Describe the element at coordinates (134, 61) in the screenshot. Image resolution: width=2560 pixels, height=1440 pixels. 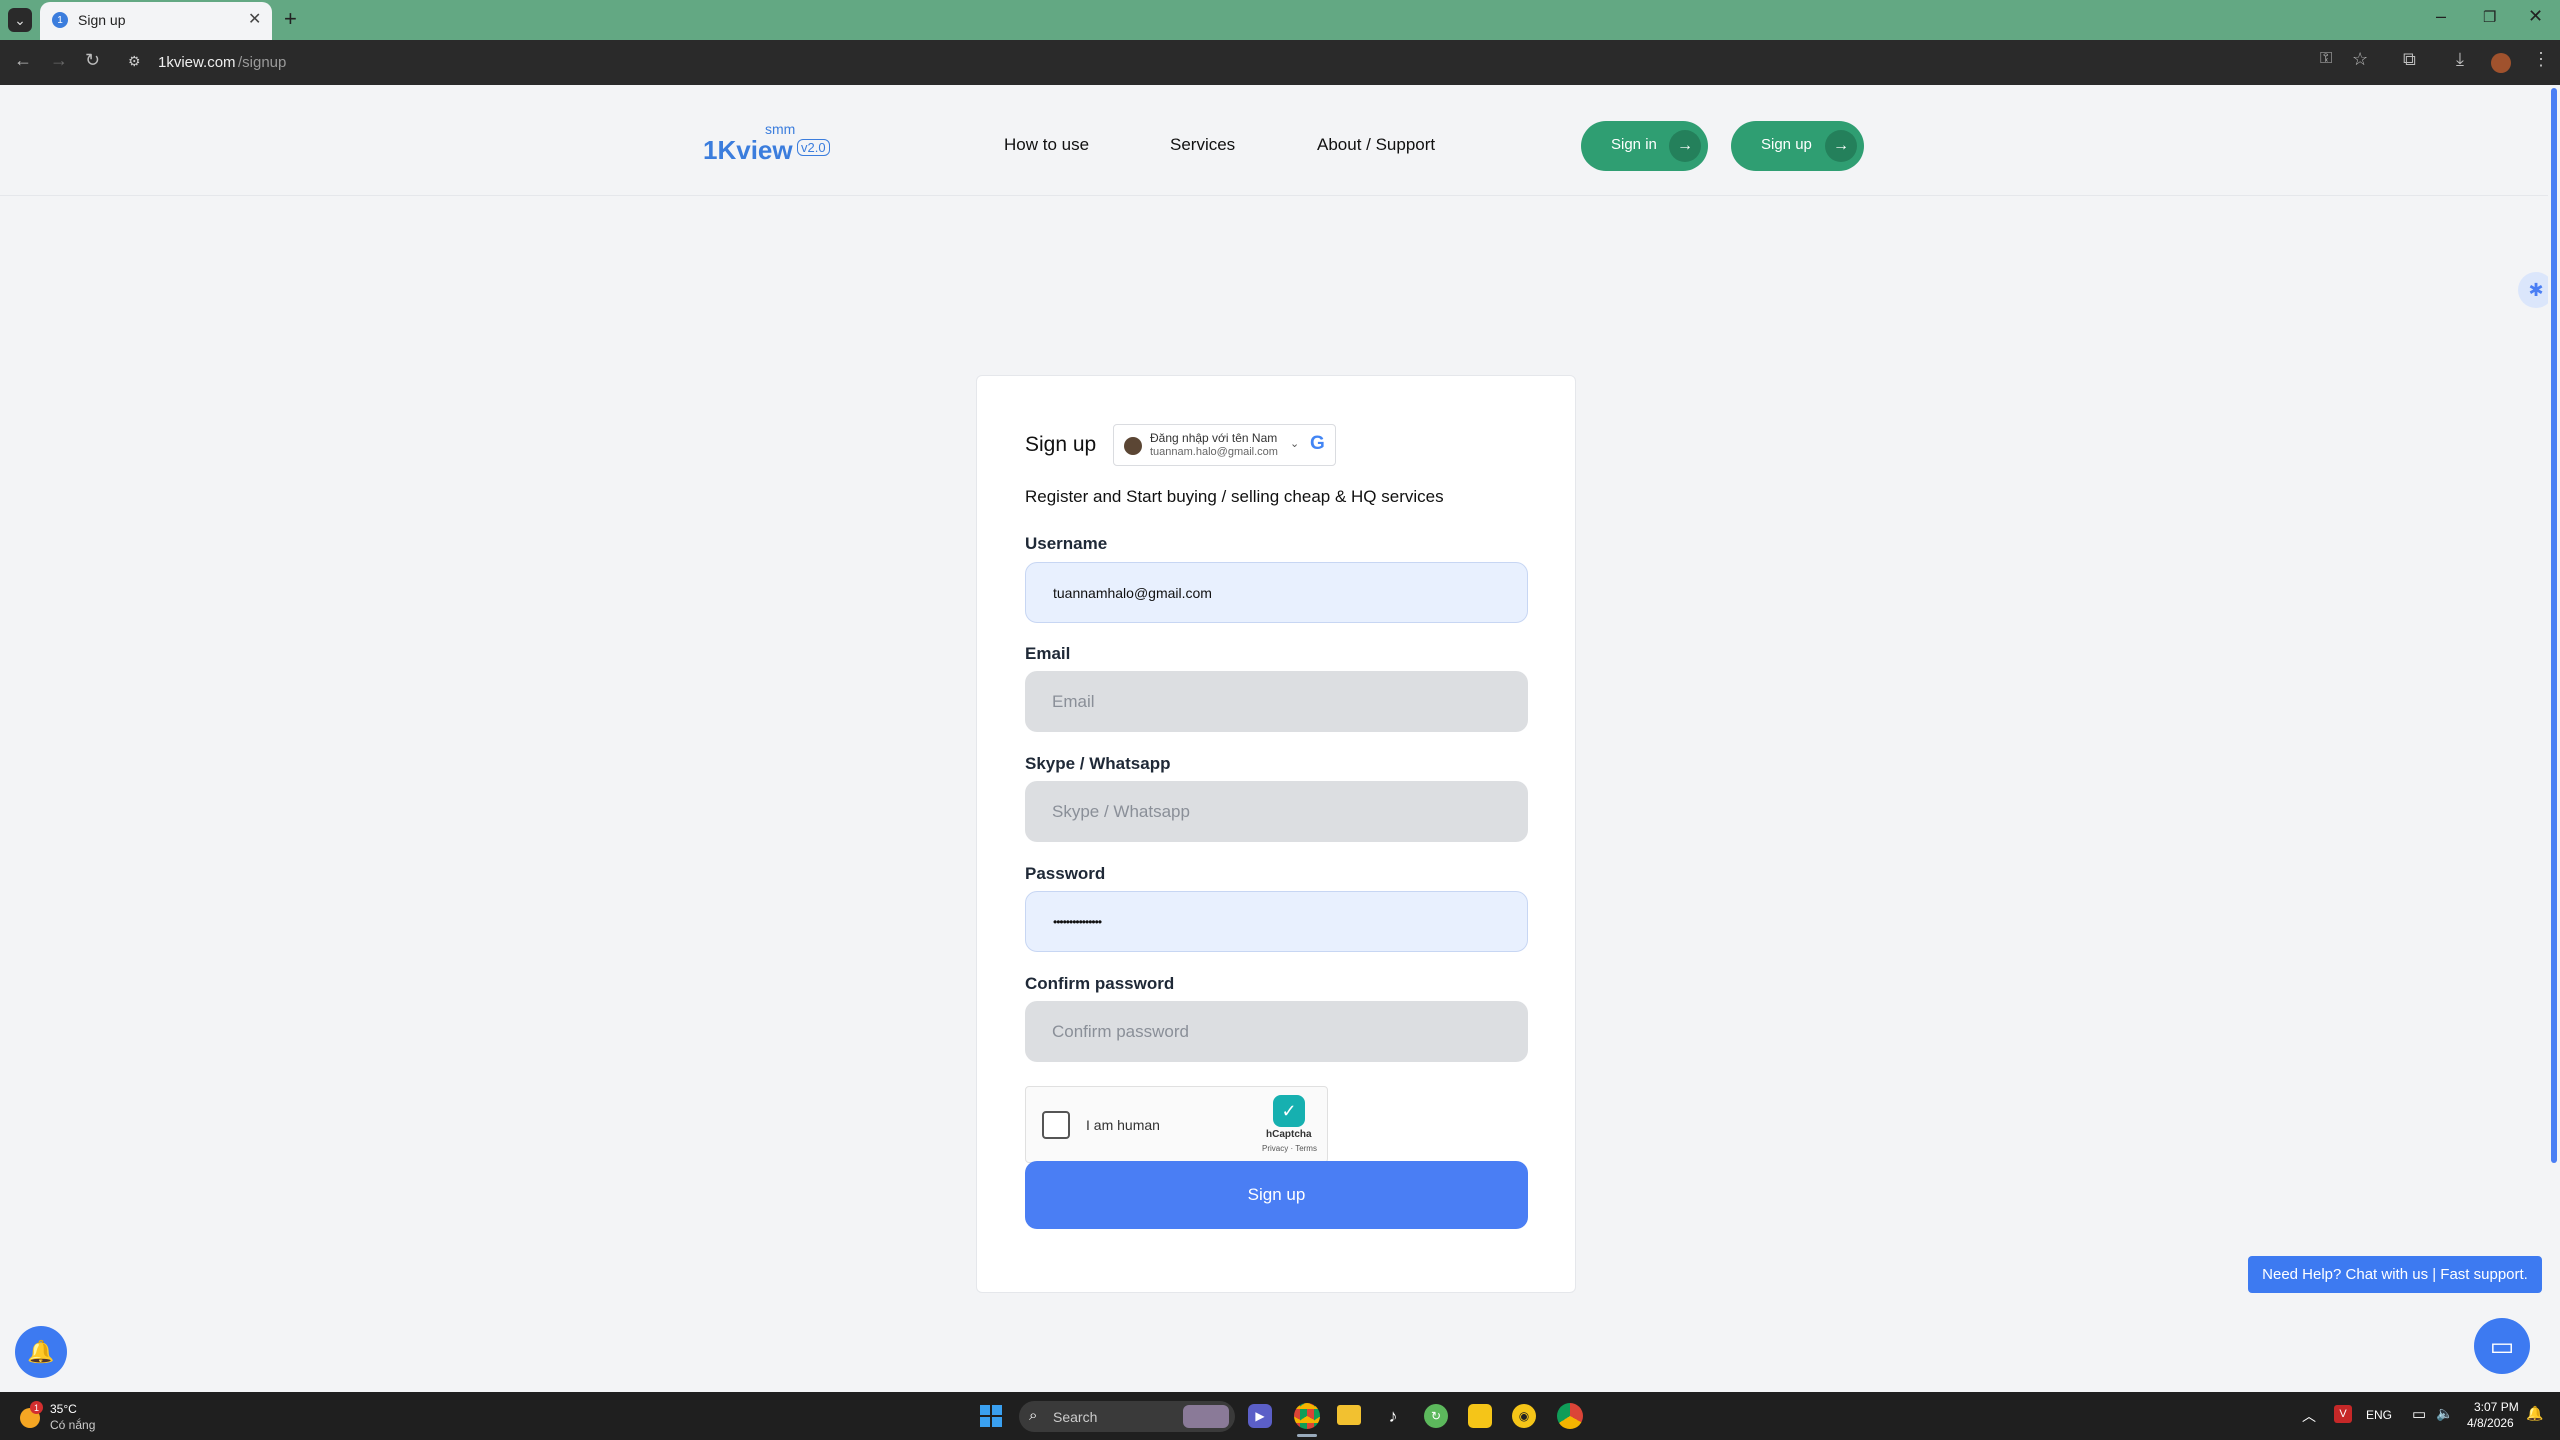
I see `site-info-icon: ⚙` at that location.